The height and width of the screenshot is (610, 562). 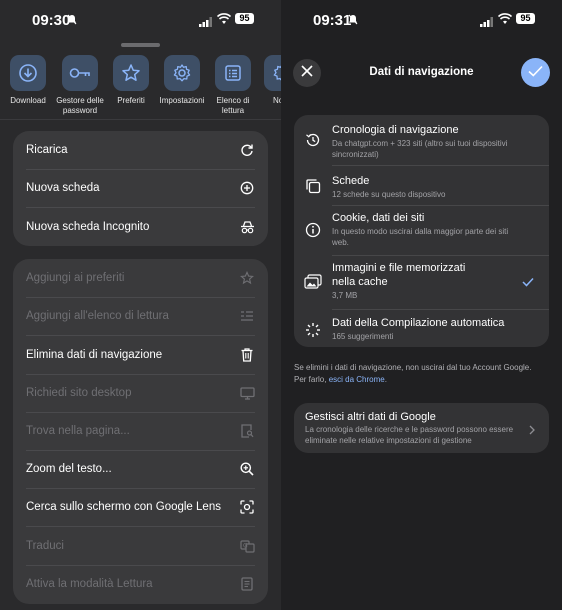 I want to click on status-bar: 09:31 95, so click(x=421, y=20).